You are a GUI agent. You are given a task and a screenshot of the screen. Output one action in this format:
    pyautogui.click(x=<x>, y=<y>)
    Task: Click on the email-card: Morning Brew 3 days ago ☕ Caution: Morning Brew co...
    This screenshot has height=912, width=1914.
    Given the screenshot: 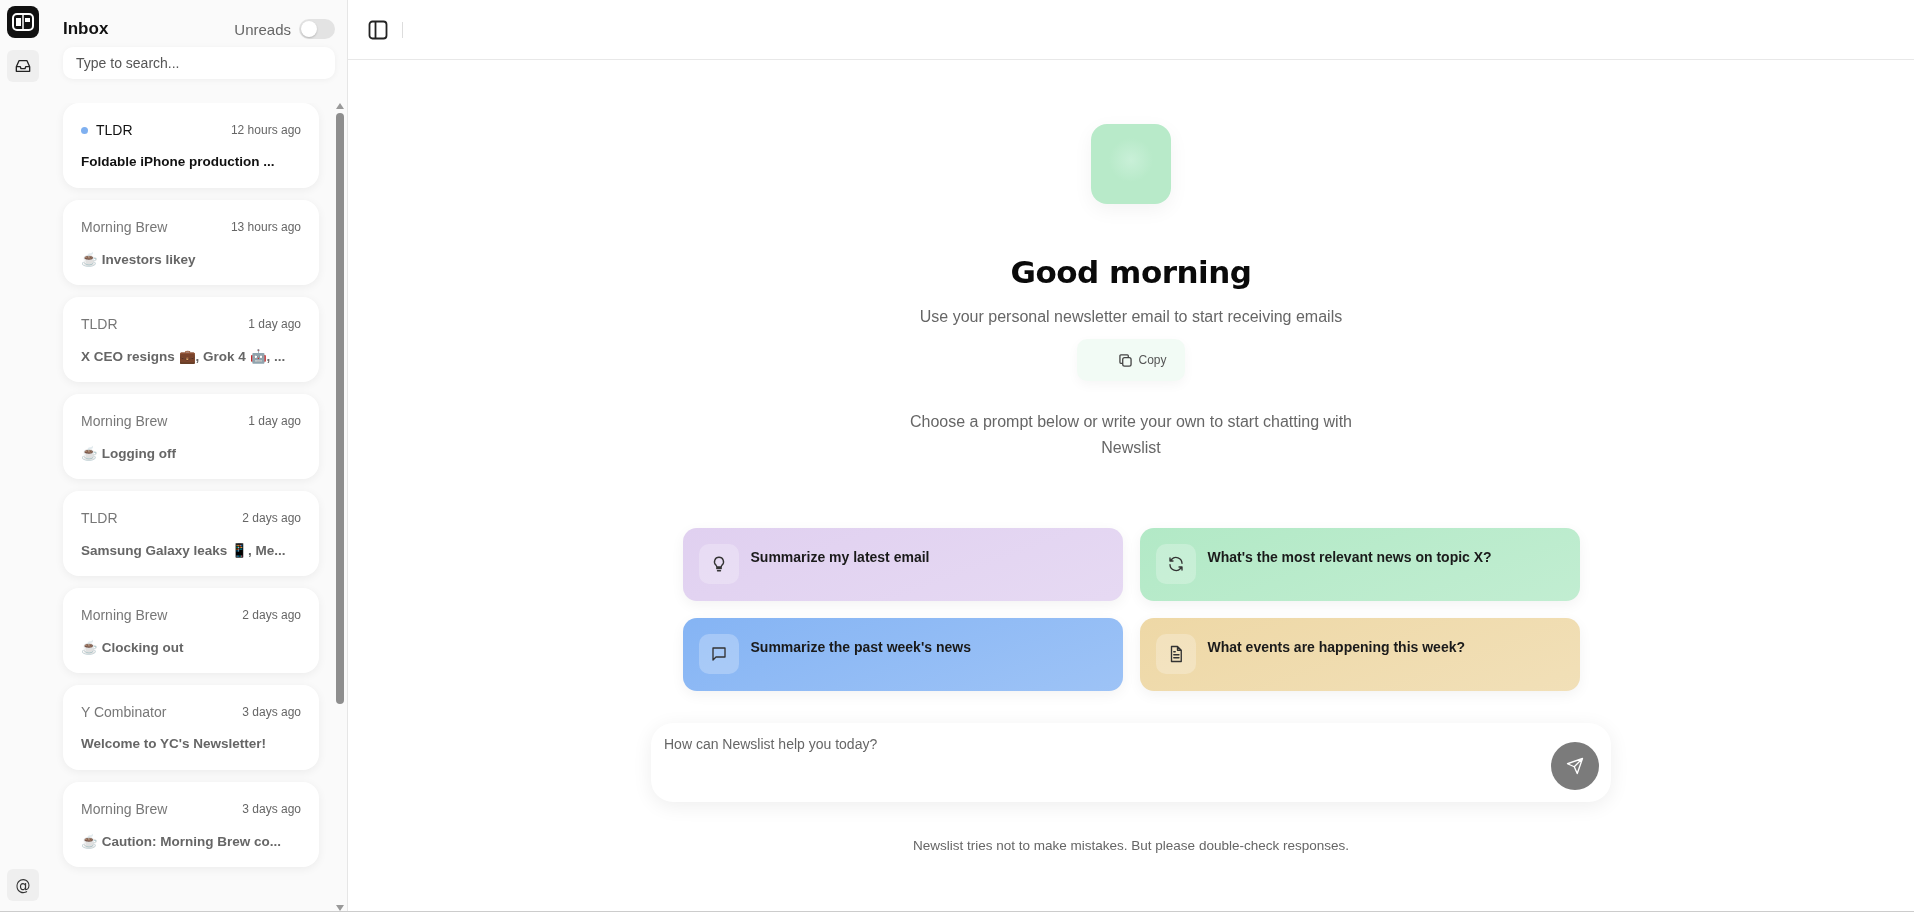 What is the action you would take?
    pyautogui.click(x=191, y=824)
    